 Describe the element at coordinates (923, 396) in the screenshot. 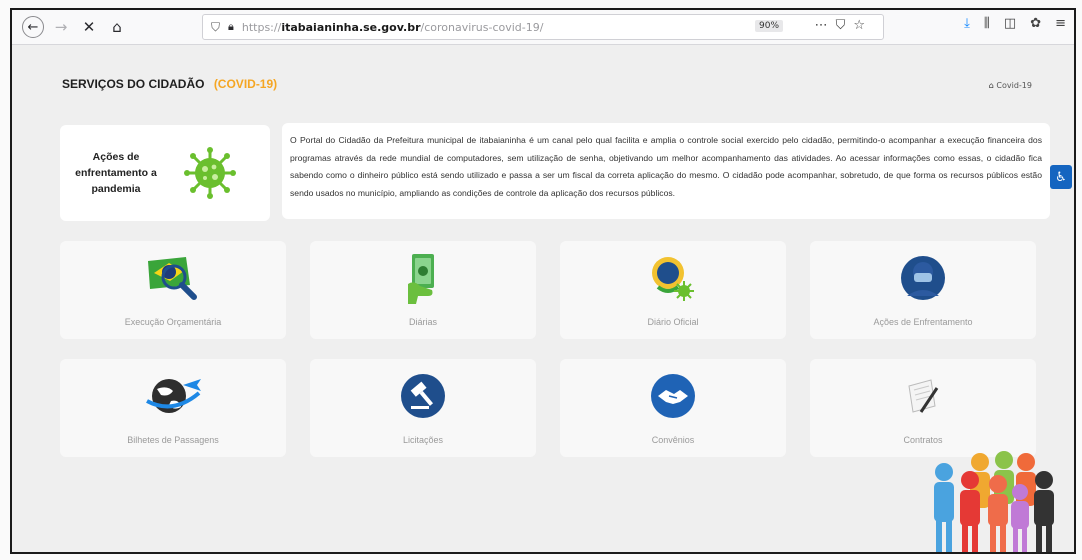

I see `contract-pen-icon` at that location.